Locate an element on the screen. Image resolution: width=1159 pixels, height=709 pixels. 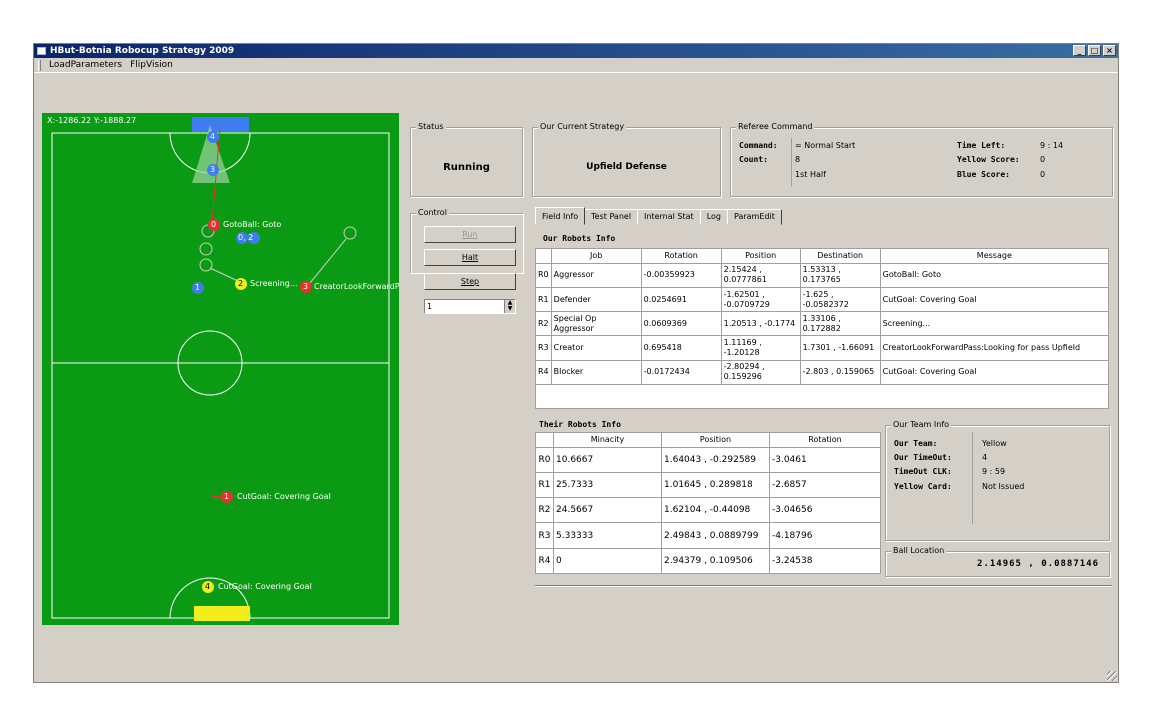
minimize-button: _ is located at coordinates (1079, 50).